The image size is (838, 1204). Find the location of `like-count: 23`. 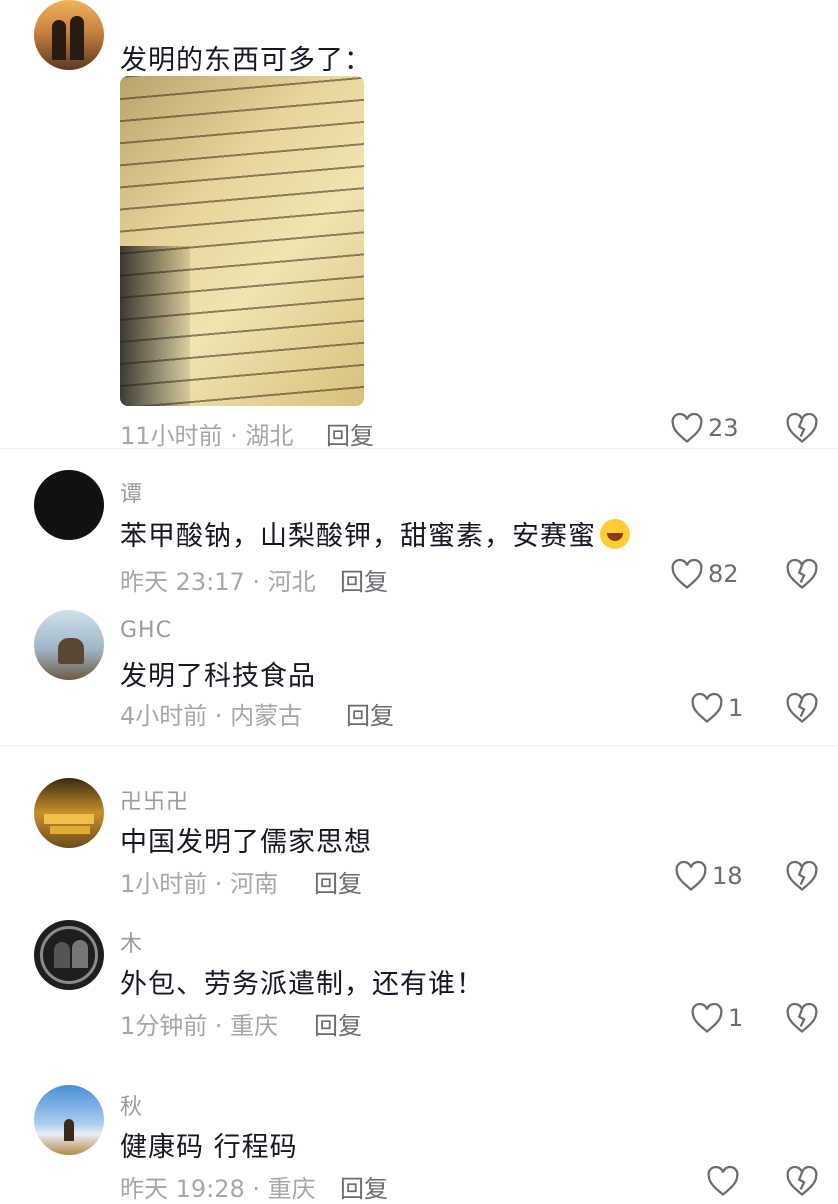

like-count: 23 is located at coordinates (723, 428).